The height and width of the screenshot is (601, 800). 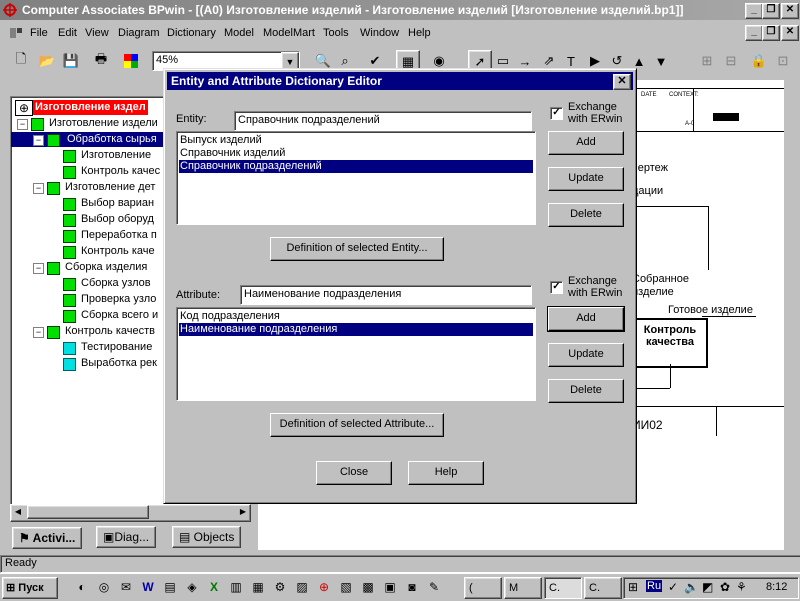 What do you see at coordinates (289, 33) in the screenshot?
I see `menu-modelmart: ModelMart` at bounding box center [289, 33].